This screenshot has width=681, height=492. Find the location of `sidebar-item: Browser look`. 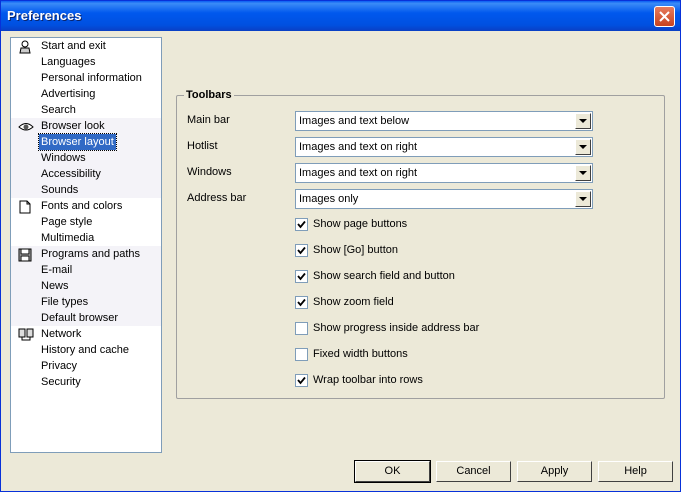

sidebar-item: Browser look is located at coordinates (86, 126).